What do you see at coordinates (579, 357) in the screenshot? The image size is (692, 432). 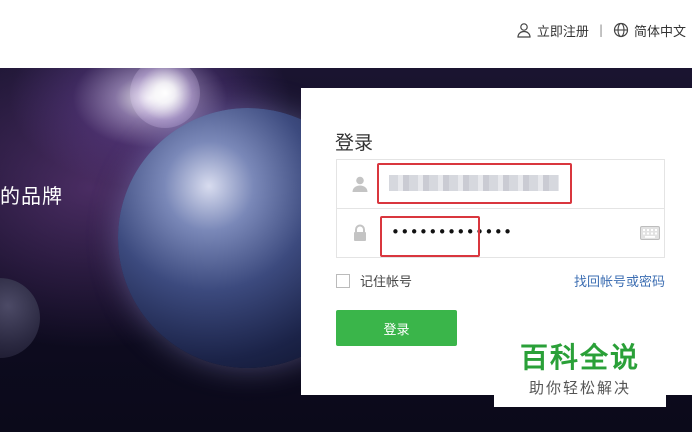 I see `watermark-title: 百科全说` at bounding box center [579, 357].